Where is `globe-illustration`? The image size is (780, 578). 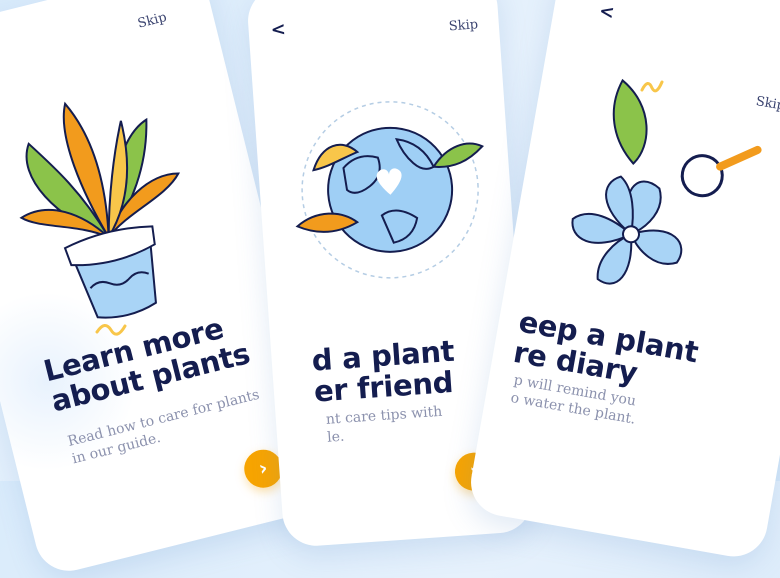 globe-illustration is located at coordinates (389, 190).